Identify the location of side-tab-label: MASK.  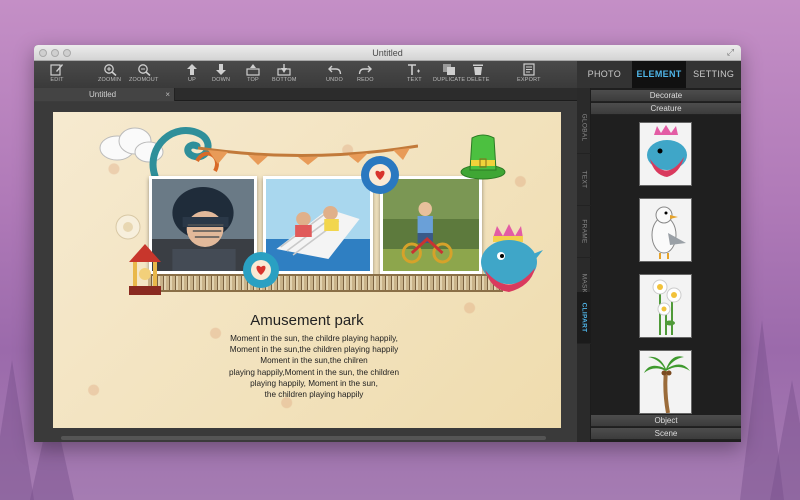
(584, 283).